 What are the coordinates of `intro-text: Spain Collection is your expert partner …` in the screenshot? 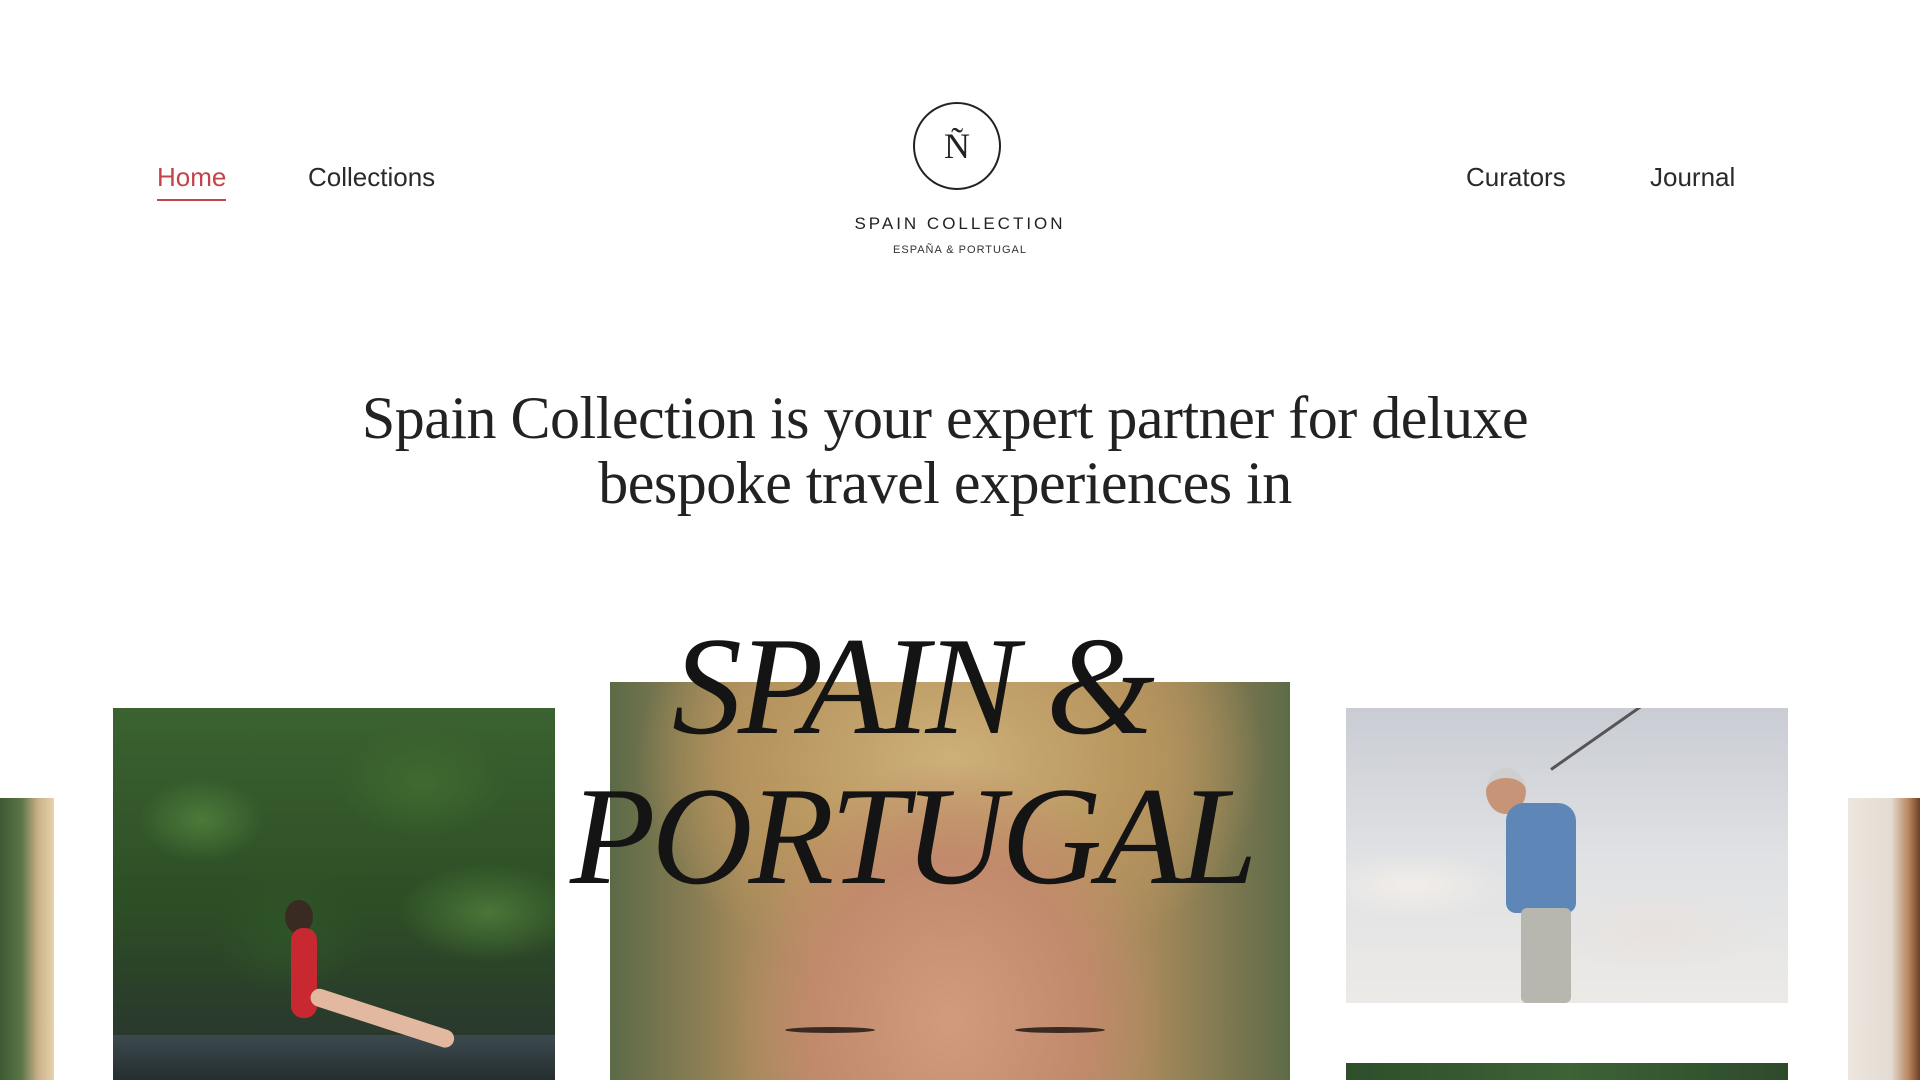 It's located at (945, 451).